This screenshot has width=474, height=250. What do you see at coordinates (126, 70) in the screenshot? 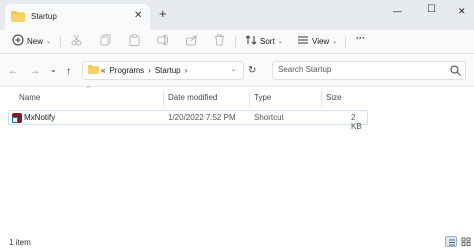
I see `breadcrumb-item-programs: Programs` at bounding box center [126, 70].